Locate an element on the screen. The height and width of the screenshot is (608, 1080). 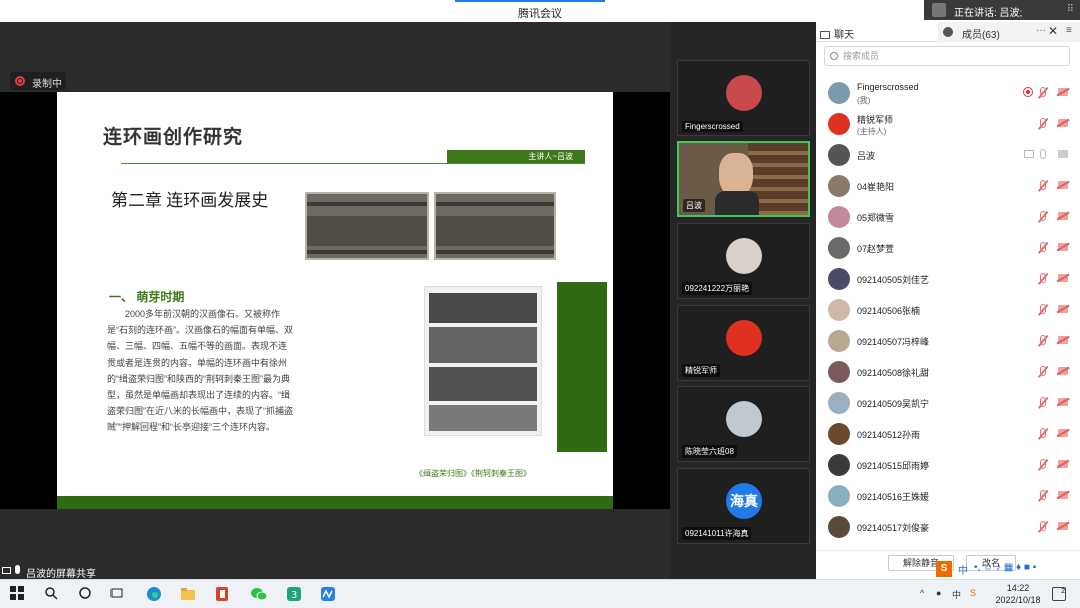
recording-badge: 录制中 is located at coordinates (38, 81).